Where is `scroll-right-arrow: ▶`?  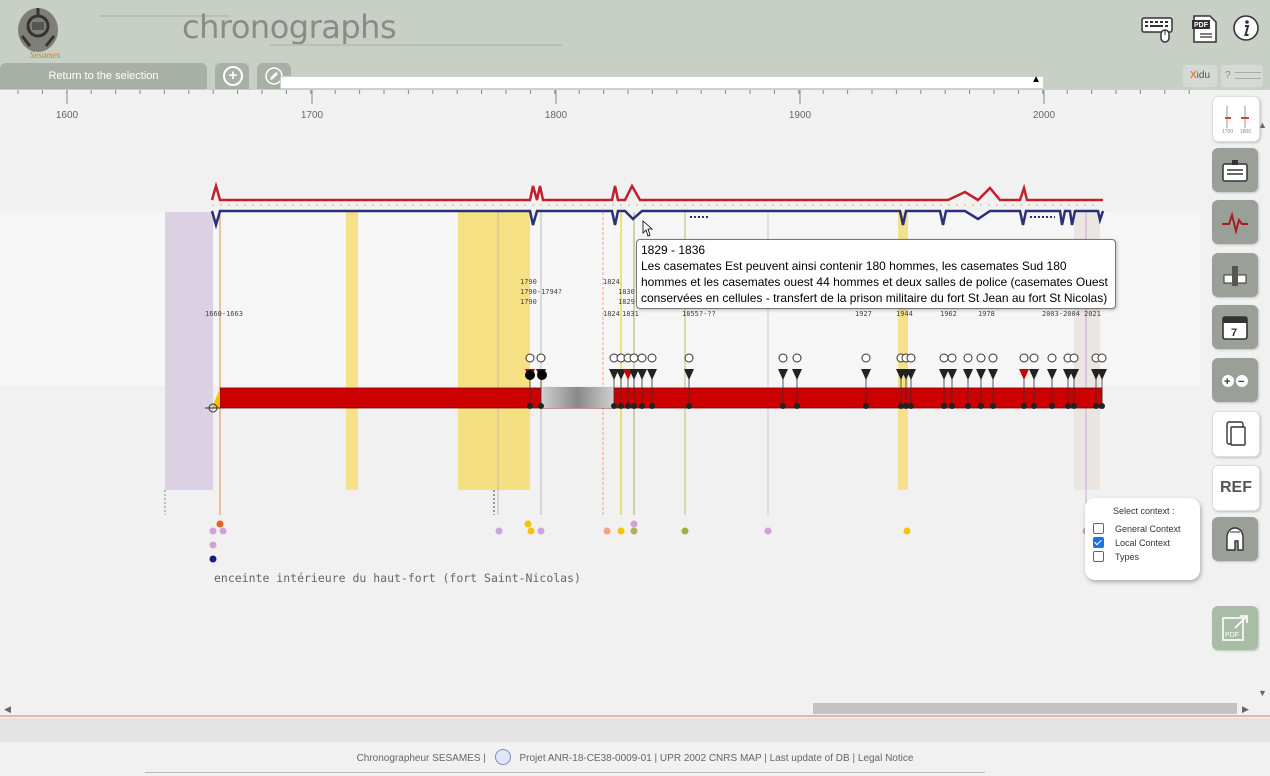 scroll-right-arrow: ▶ is located at coordinates (1245, 709).